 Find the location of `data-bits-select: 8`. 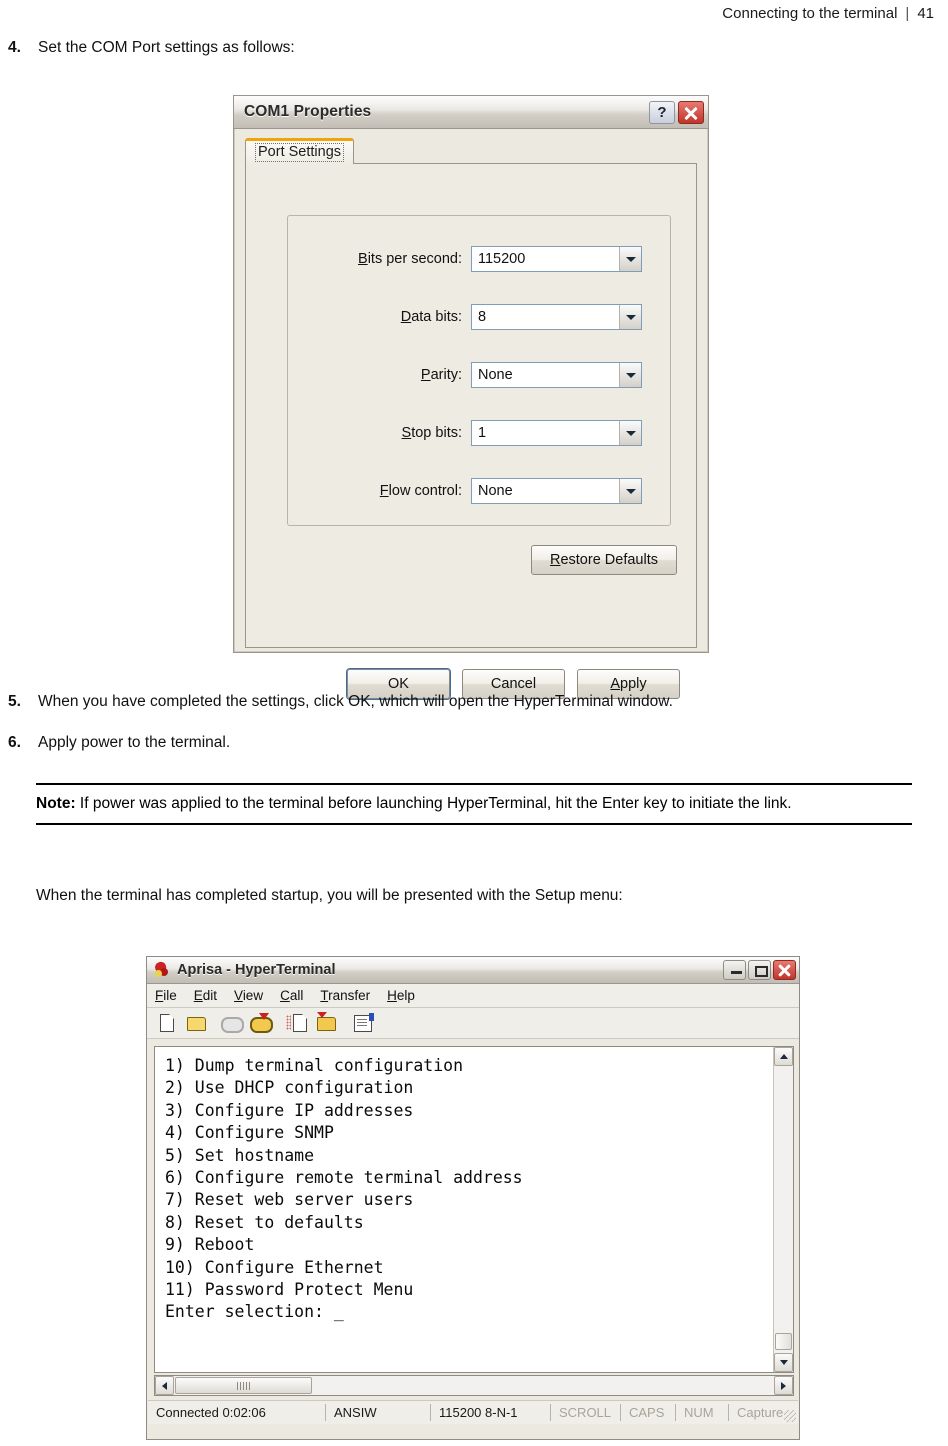

data-bits-select: 8 is located at coordinates (556, 317).